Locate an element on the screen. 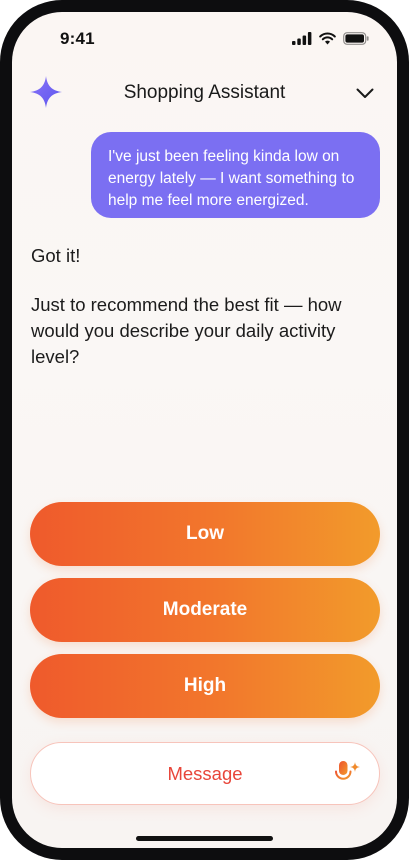 This screenshot has height=860, width=409. wifi-icon is located at coordinates (327, 38).